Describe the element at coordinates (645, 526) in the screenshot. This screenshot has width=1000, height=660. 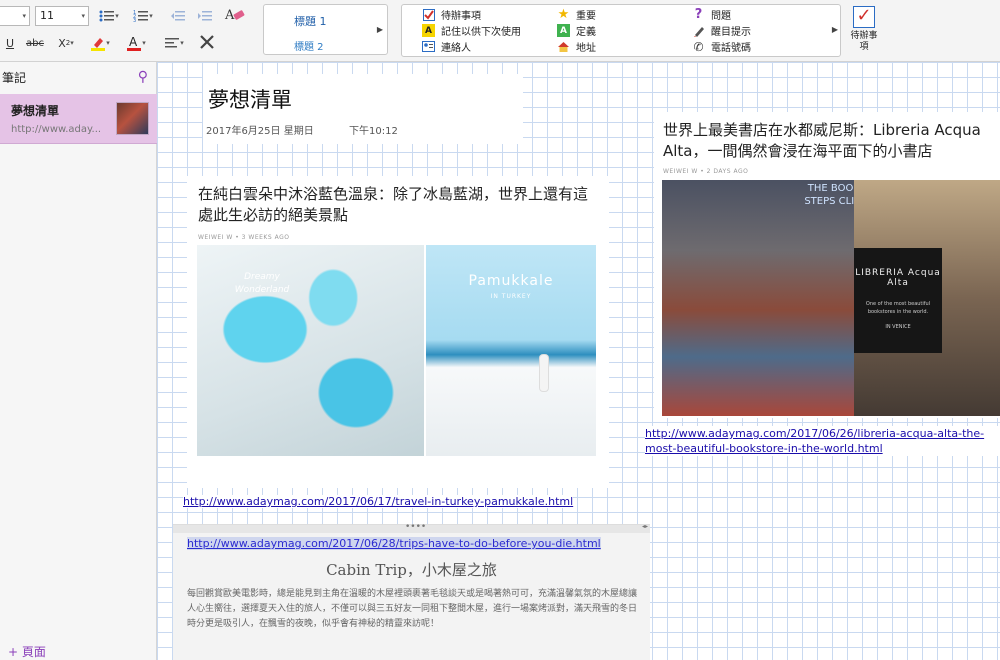
I see `resize-arrows-icon: ◂▸` at that location.